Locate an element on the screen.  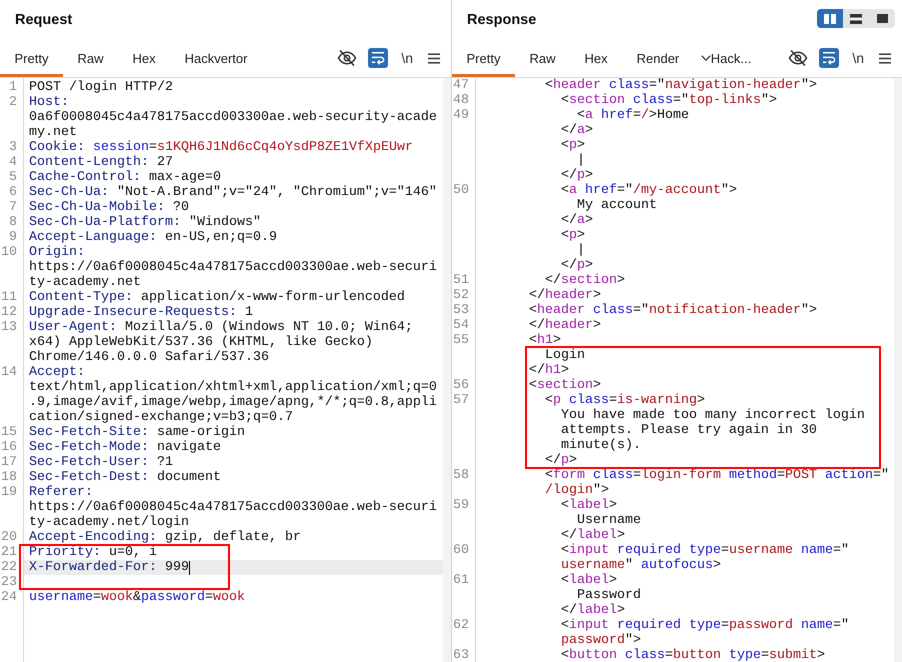
code-line: Sec-Fetch-User: ?1 is located at coordinates (101, 462).